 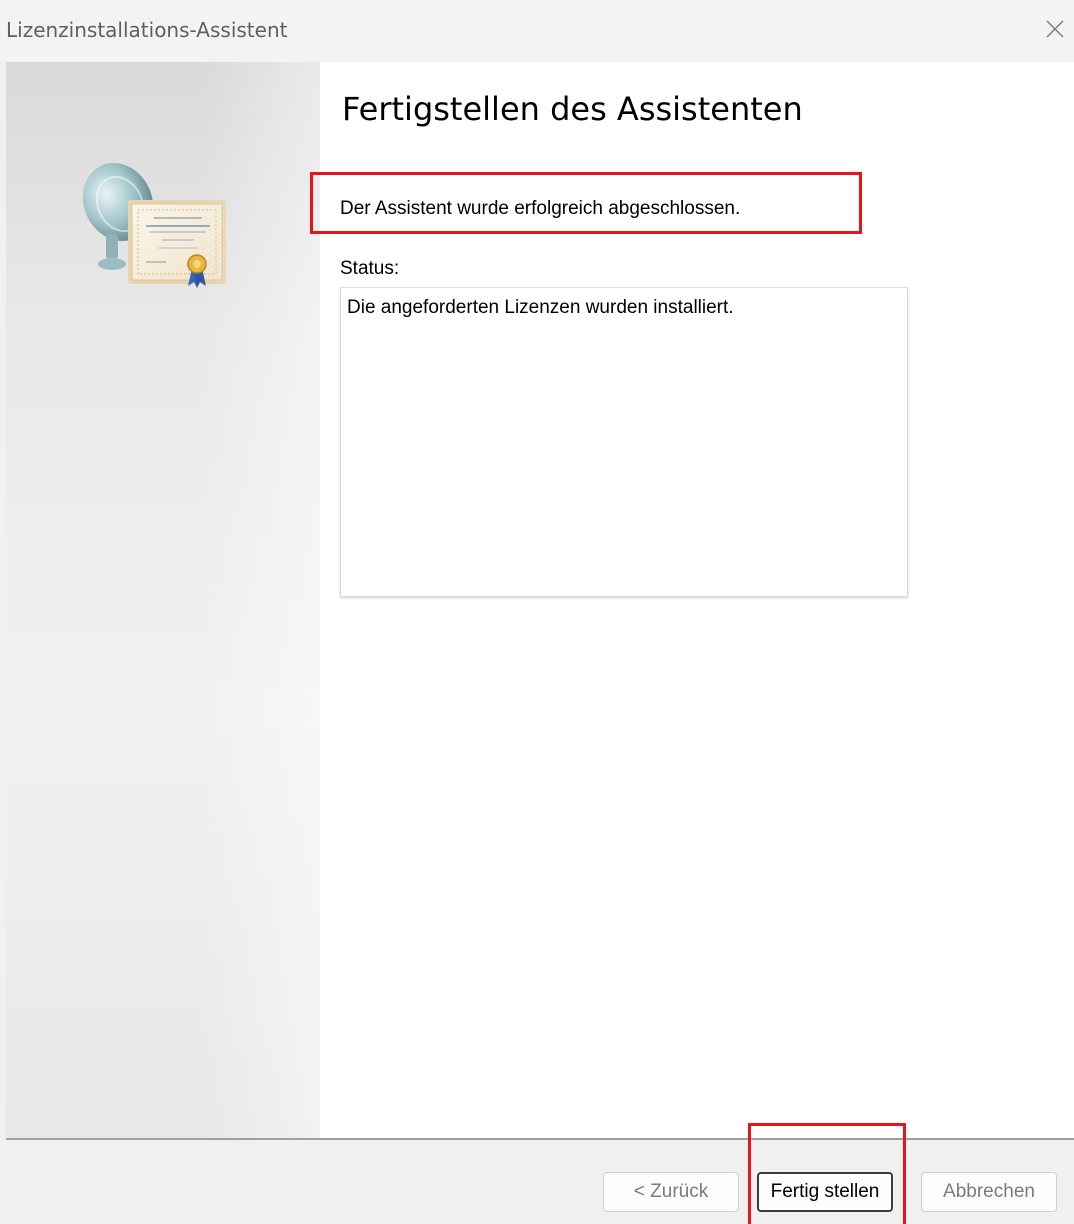 What do you see at coordinates (586, 203) in the screenshot?
I see `highlight-frame-success` at bounding box center [586, 203].